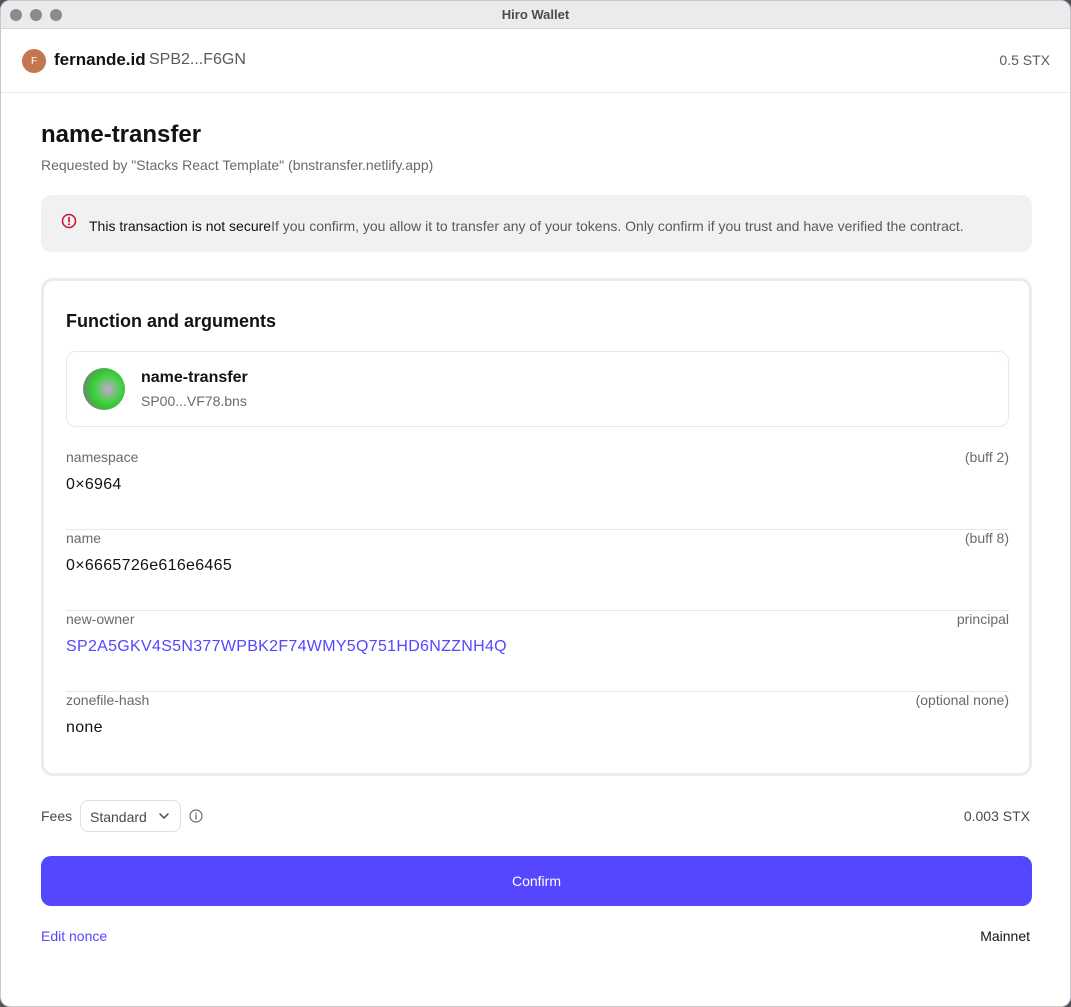 The image size is (1071, 1007). I want to click on account-name: fernande.id, so click(100, 59).